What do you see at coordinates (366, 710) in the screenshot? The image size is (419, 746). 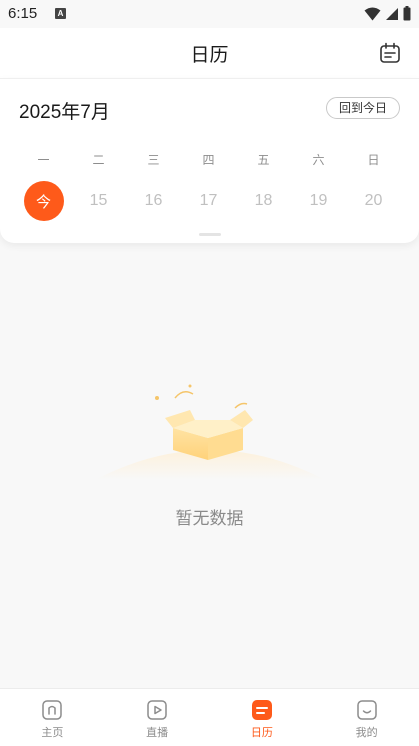 I see `smile-icon` at bounding box center [366, 710].